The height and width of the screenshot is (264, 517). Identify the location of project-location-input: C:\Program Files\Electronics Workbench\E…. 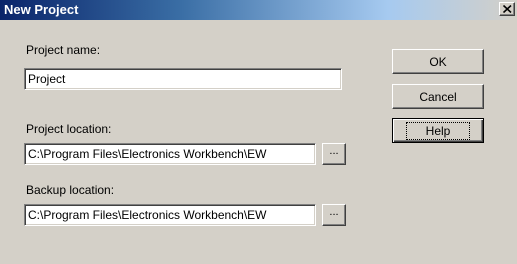
(170, 154).